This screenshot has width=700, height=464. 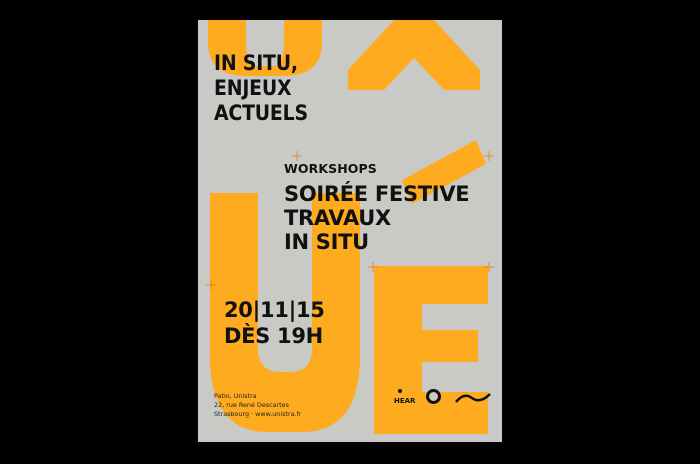 I want to click on program-line: SOIRÉE FESTIVE, so click(x=377, y=194).